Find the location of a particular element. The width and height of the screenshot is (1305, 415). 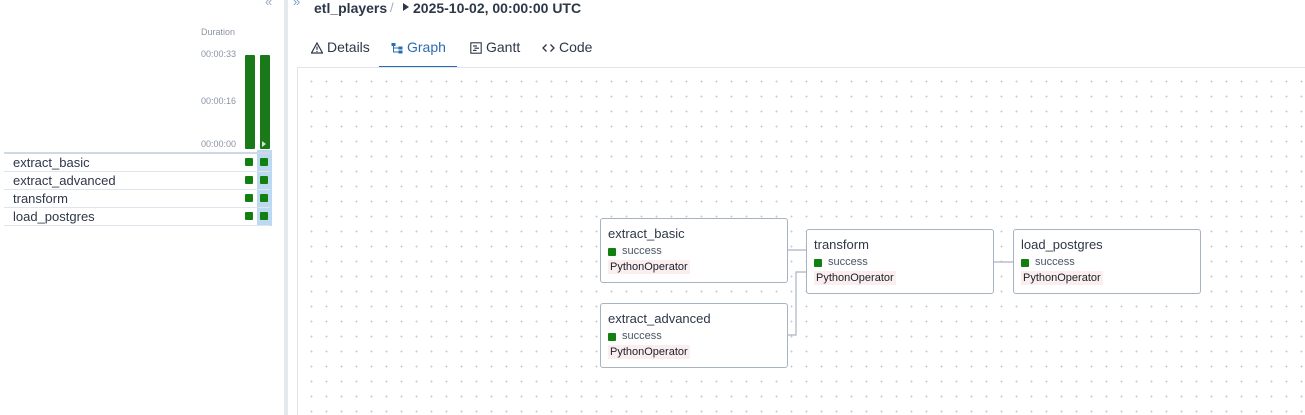

tab-details: Details is located at coordinates (341, 53).